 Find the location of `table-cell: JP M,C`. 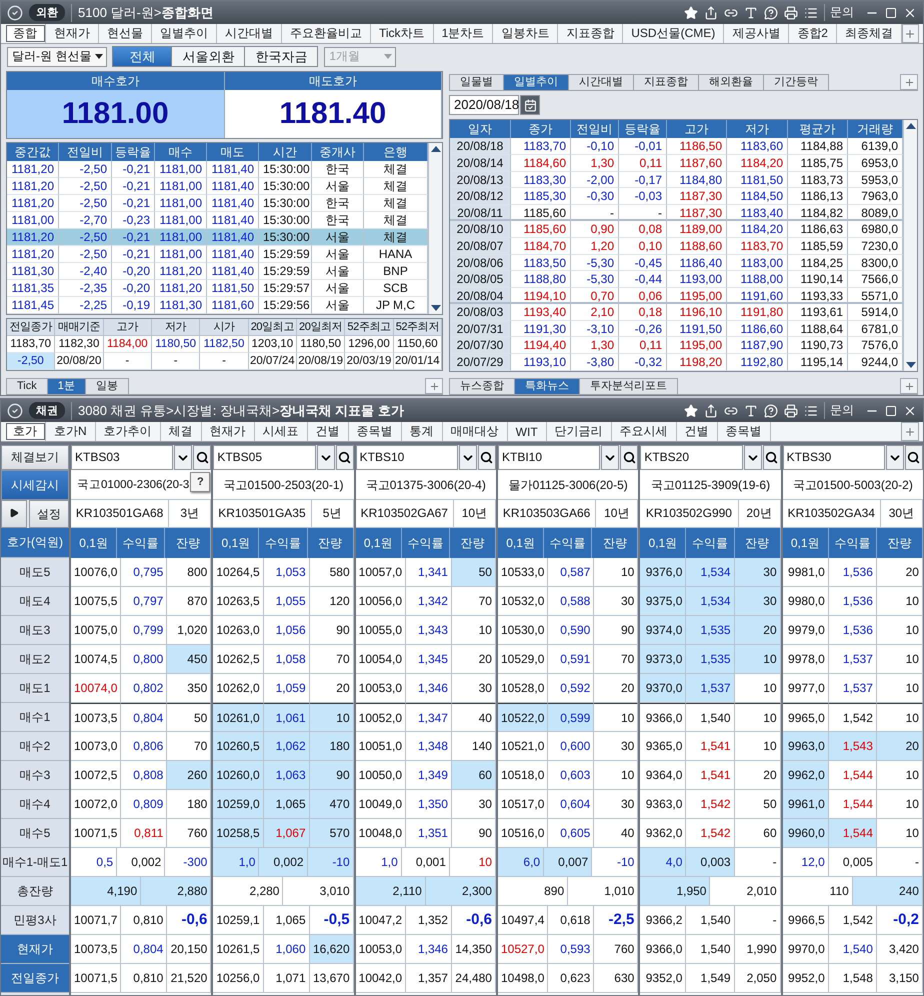

table-cell: JP M,C is located at coordinates (396, 305).